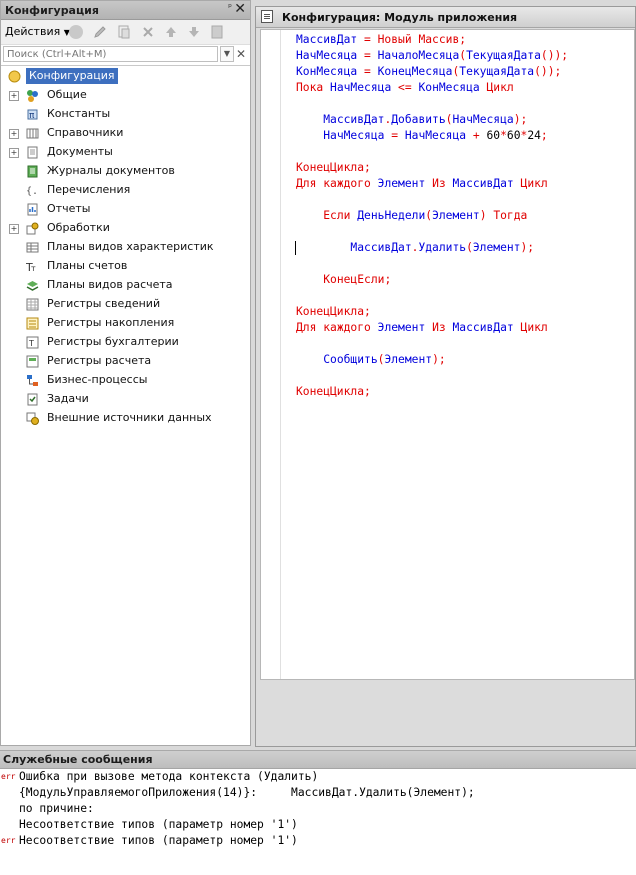 This screenshot has height=875, width=636. What do you see at coordinates (371, 360) in the screenshot?
I see `code-line: Сообщить(Элемент);` at bounding box center [371, 360].